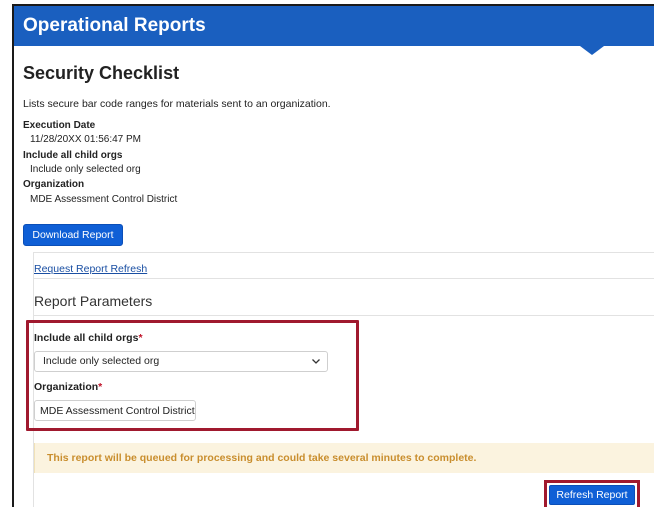 Image resolution: width=658 pixels, height=507 pixels. What do you see at coordinates (90, 269) in the screenshot?
I see `request-refresh-link: Request Report Refresh` at bounding box center [90, 269].